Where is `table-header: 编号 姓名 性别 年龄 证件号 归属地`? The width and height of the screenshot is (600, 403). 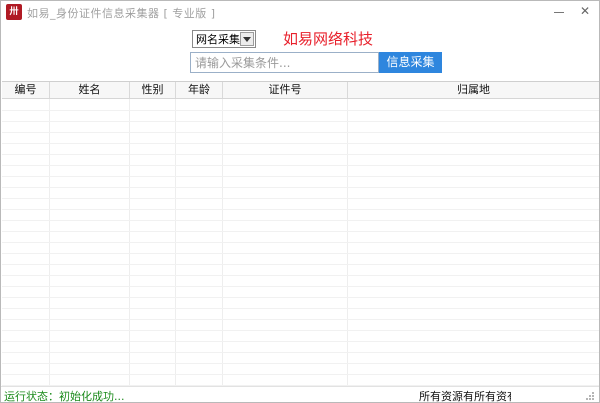
table-header: 编号 姓名 性别 年龄 证件号 归属地 is located at coordinates (300, 90).